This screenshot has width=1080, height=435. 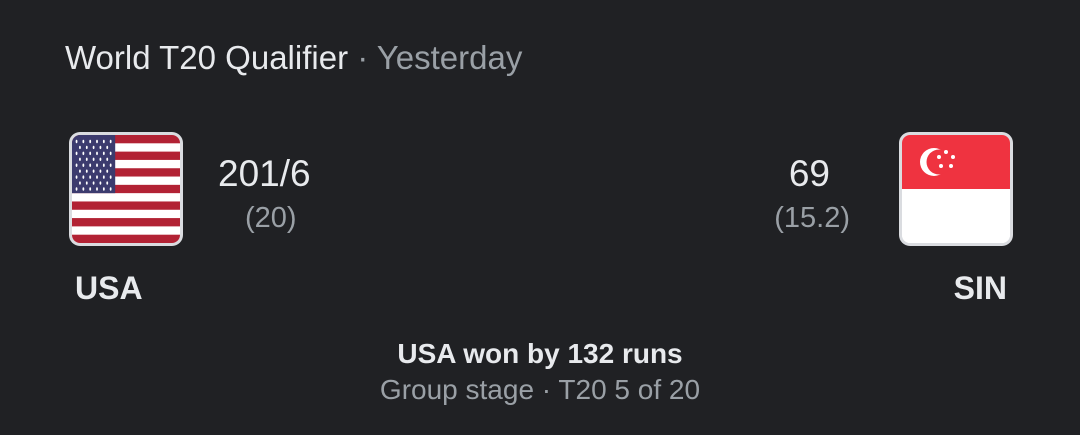 What do you see at coordinates (812, 218) in the screenshot?
I see `away-overs: (15.2)` at bounding box center [812, 218].